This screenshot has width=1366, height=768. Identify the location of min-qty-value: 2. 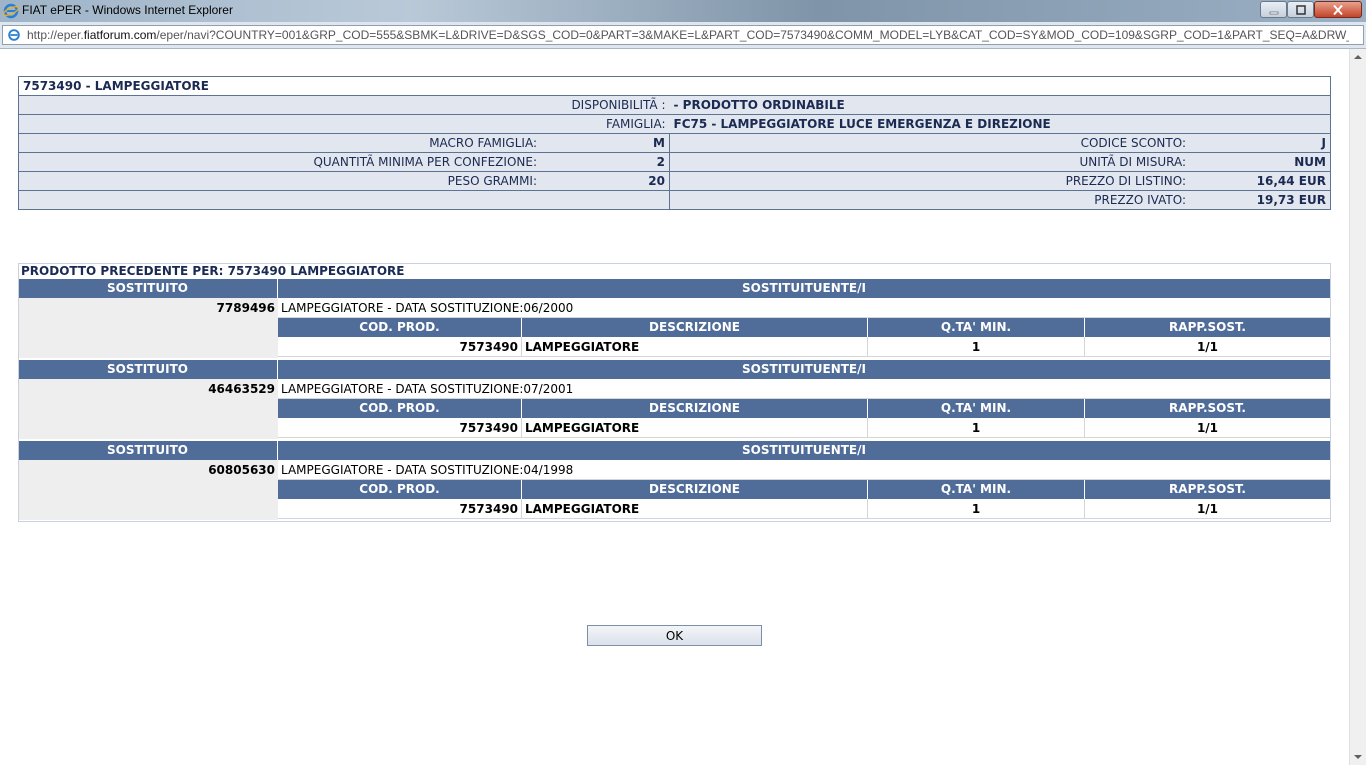
(605, 162).